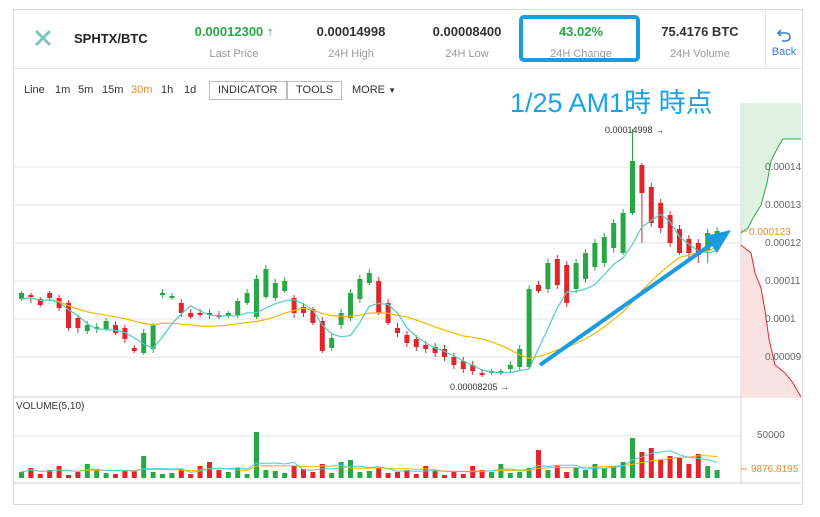  I want to click on volume-pane-title: VOLUME(5,10), so click(50, 406).